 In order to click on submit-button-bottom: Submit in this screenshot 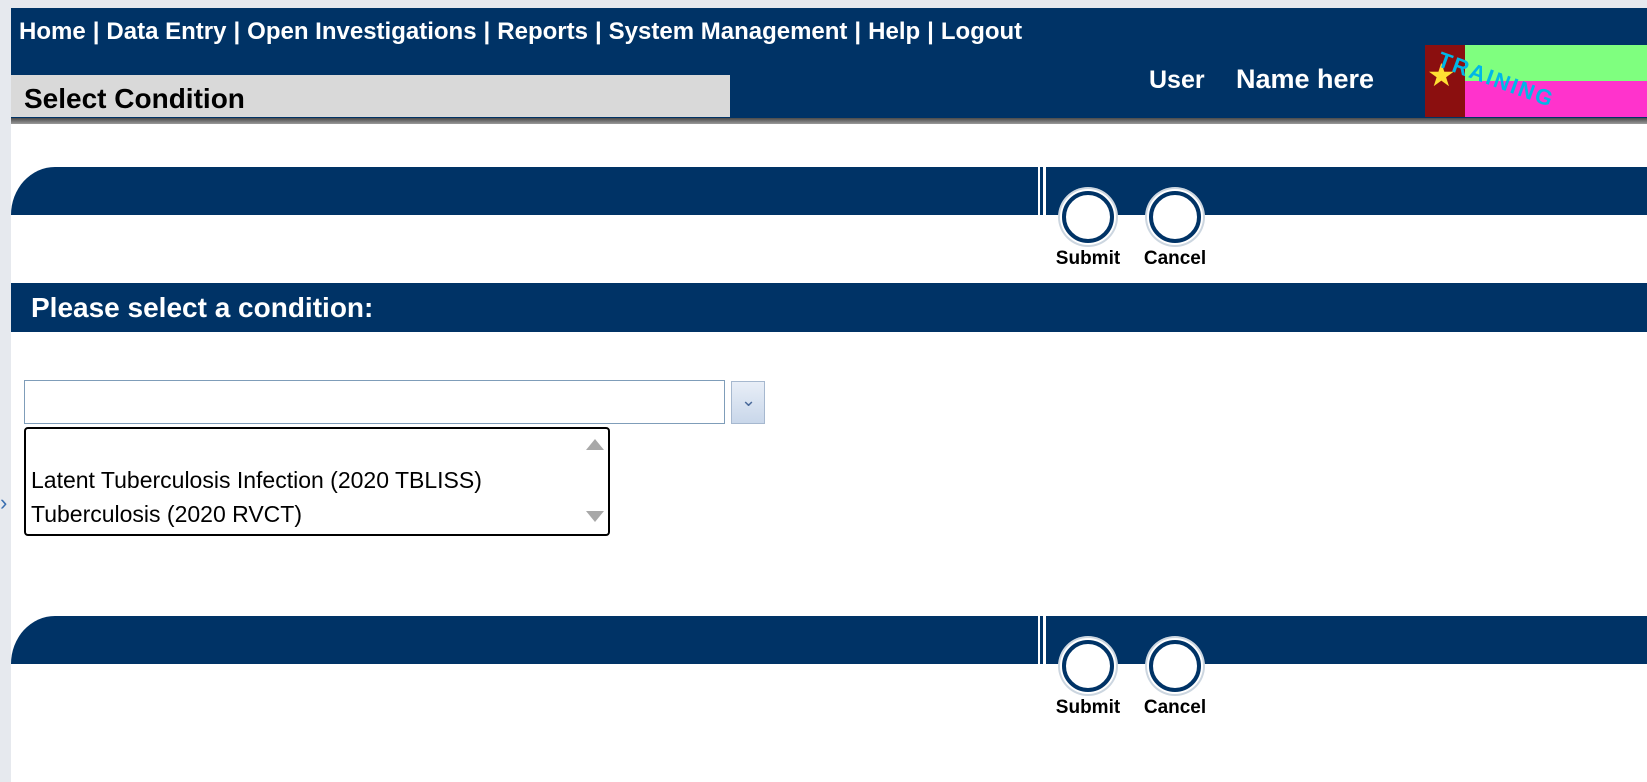, I will do `click(1088, 679)`.